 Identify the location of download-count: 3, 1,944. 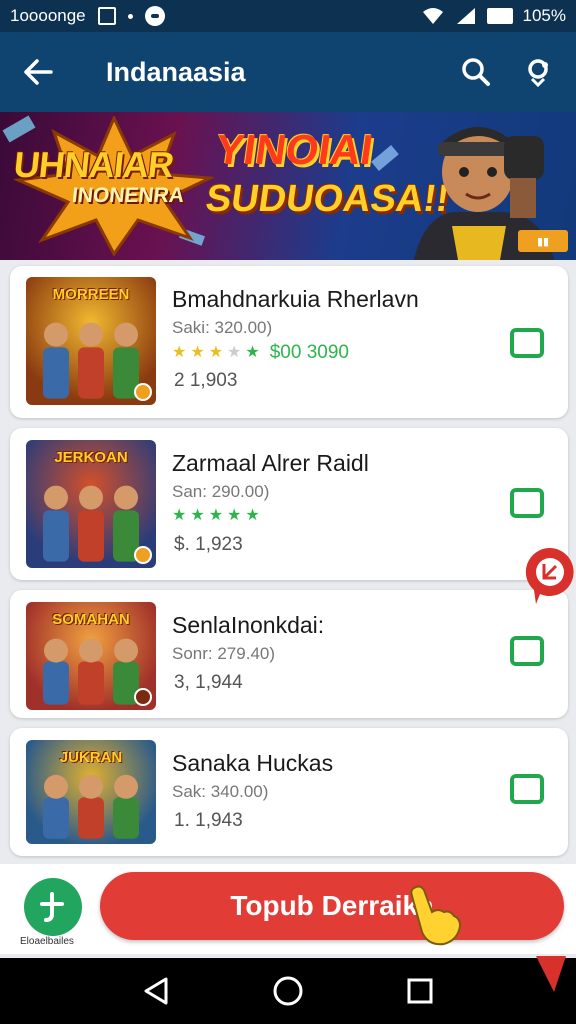
(208, 682).